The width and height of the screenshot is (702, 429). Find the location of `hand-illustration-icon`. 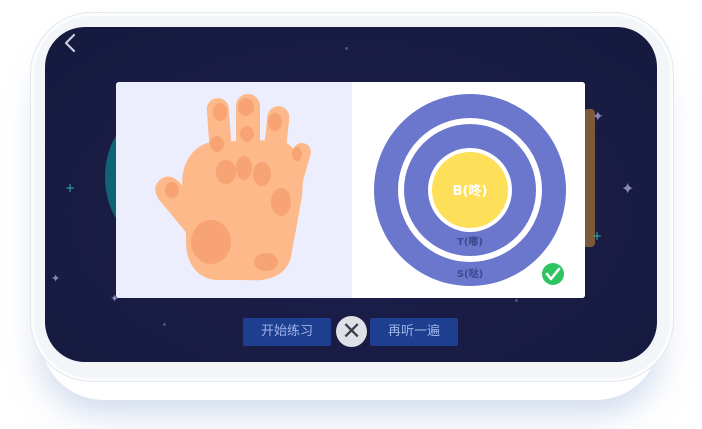

hand-illustration-icon is located at coordinates (233, 187).